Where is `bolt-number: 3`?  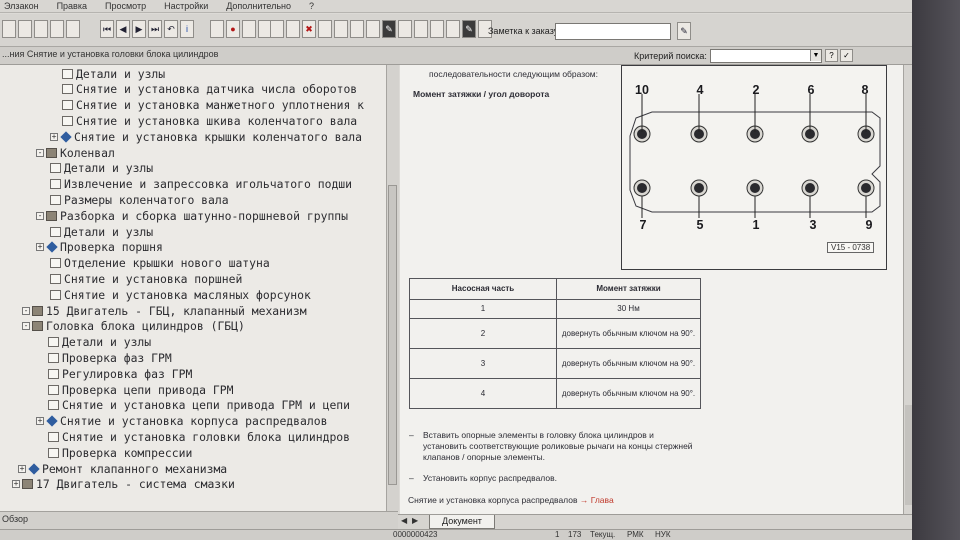 bolt-number: 3 is located at coordinates (813, 225).